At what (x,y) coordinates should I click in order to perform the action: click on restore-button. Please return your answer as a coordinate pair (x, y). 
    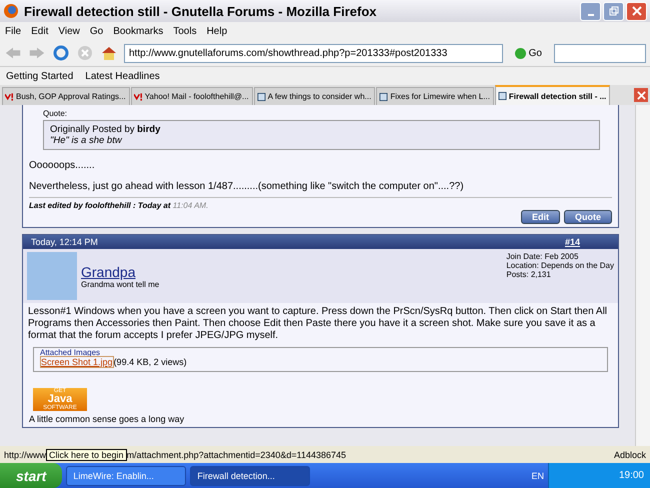
    Looking at the image, I should click on (613, 11).